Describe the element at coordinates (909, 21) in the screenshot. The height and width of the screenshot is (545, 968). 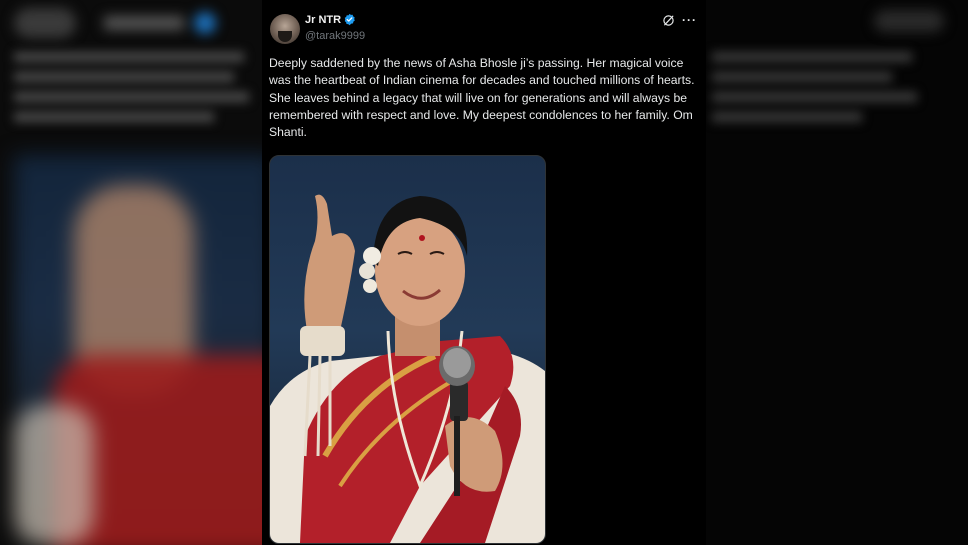
I see `blurred-button` at that location.